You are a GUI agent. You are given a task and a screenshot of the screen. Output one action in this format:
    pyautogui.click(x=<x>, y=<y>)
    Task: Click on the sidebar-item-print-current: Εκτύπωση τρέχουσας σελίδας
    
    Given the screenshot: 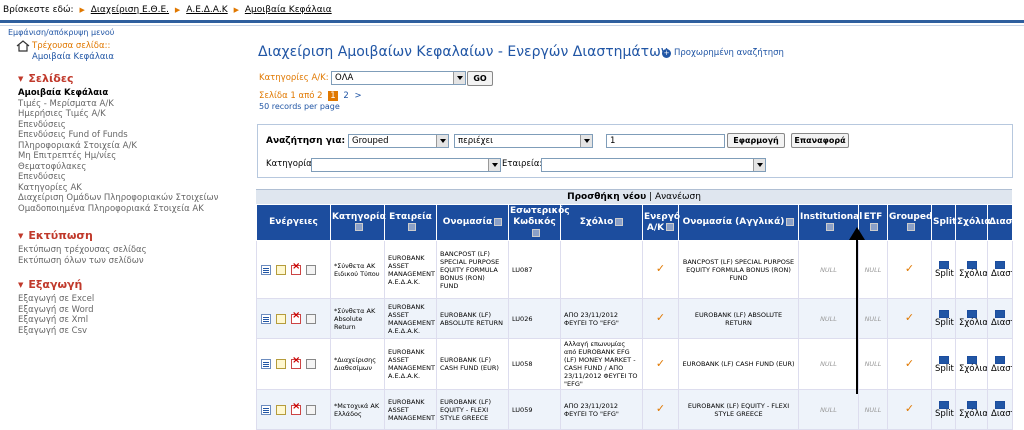 What is the action you would take?
    pyautogui.click(x=82, y=250)
    